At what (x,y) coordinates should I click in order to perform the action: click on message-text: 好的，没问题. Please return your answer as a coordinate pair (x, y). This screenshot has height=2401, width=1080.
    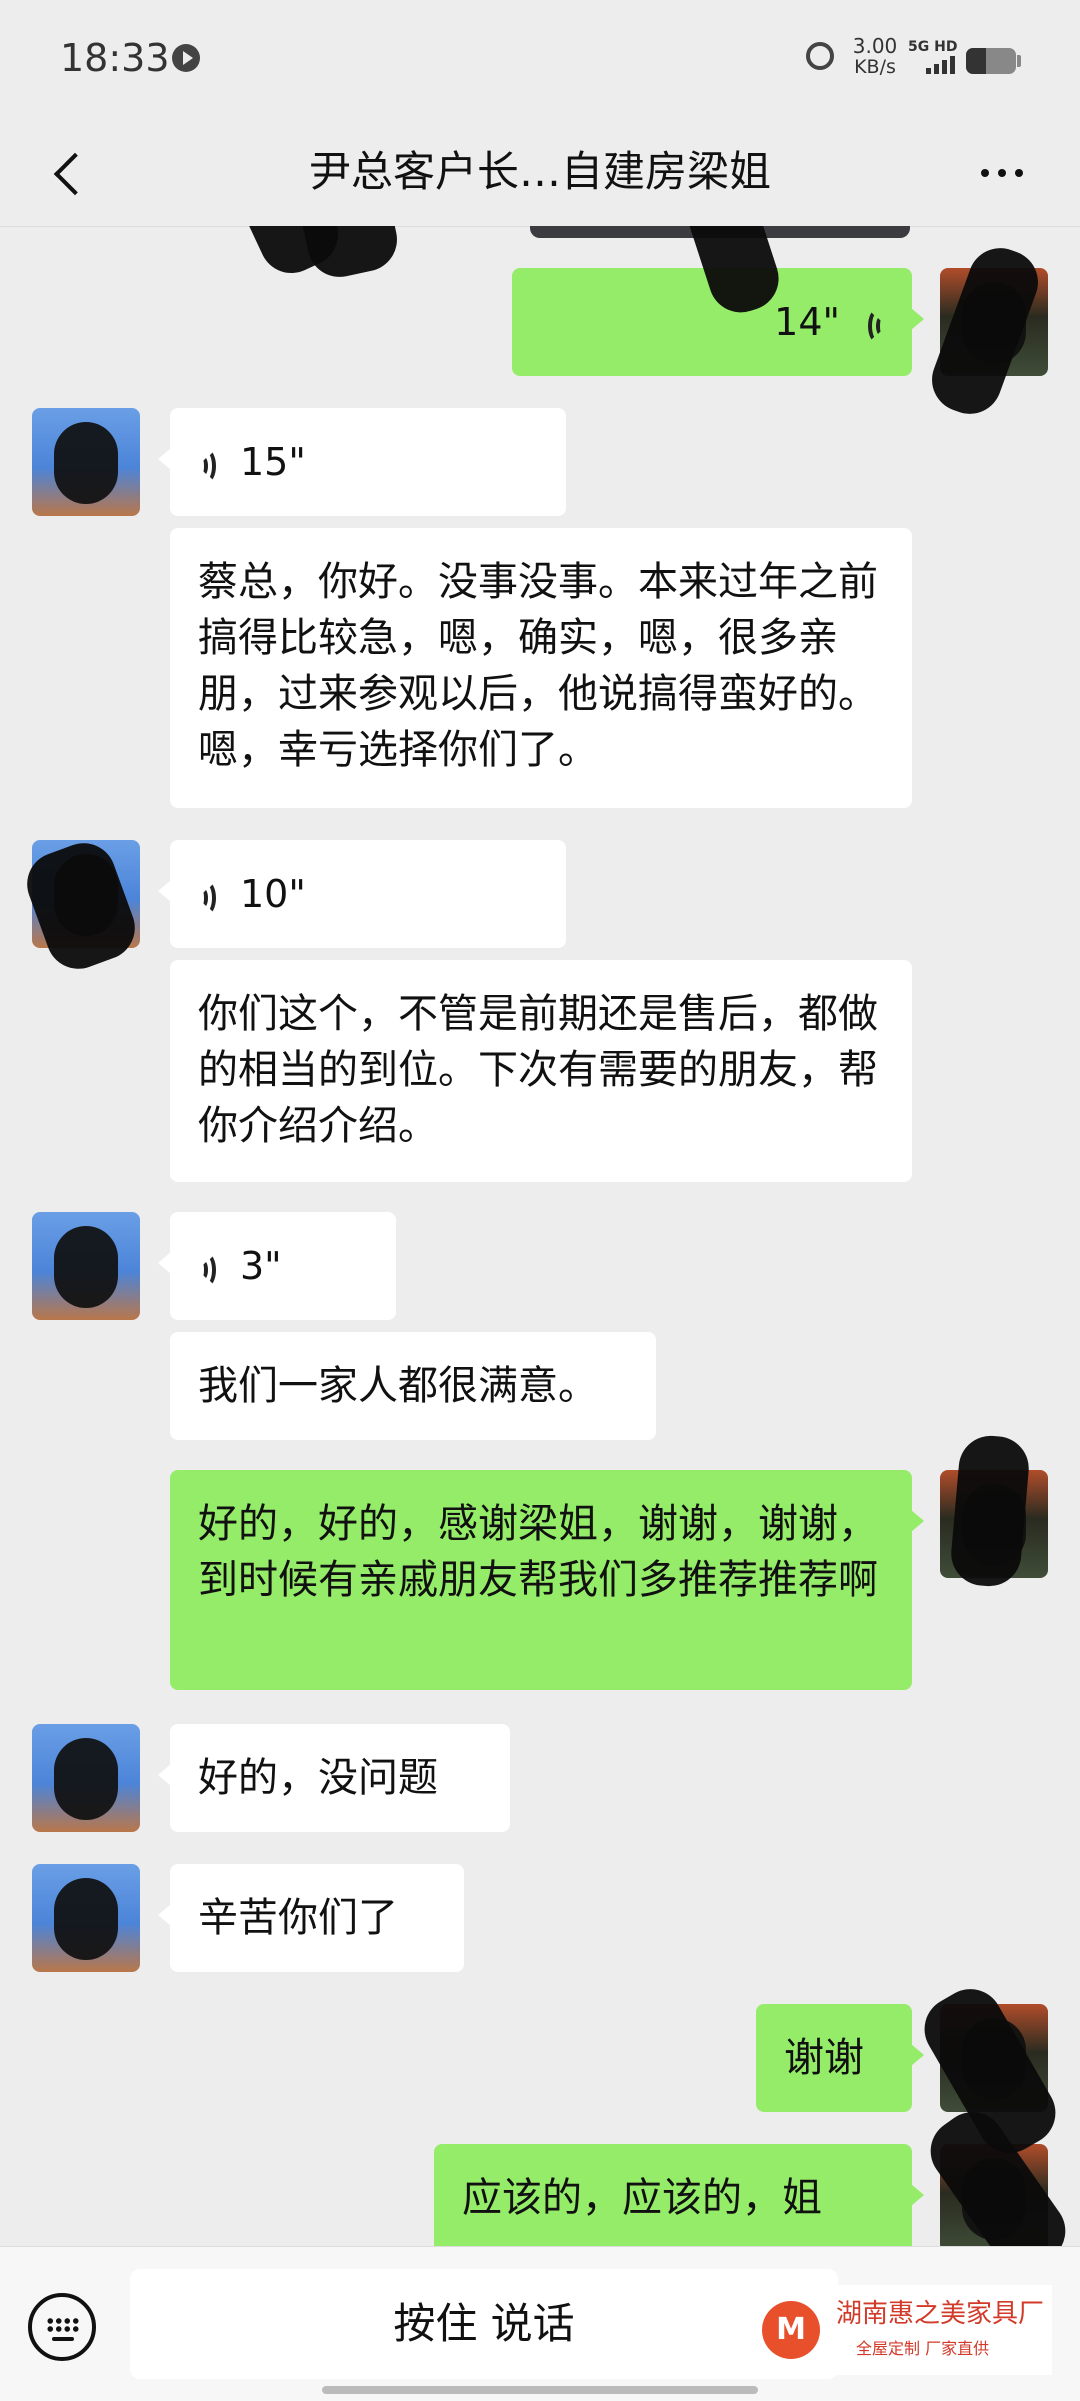
    Looking at the image, I should click on (318, 1778).